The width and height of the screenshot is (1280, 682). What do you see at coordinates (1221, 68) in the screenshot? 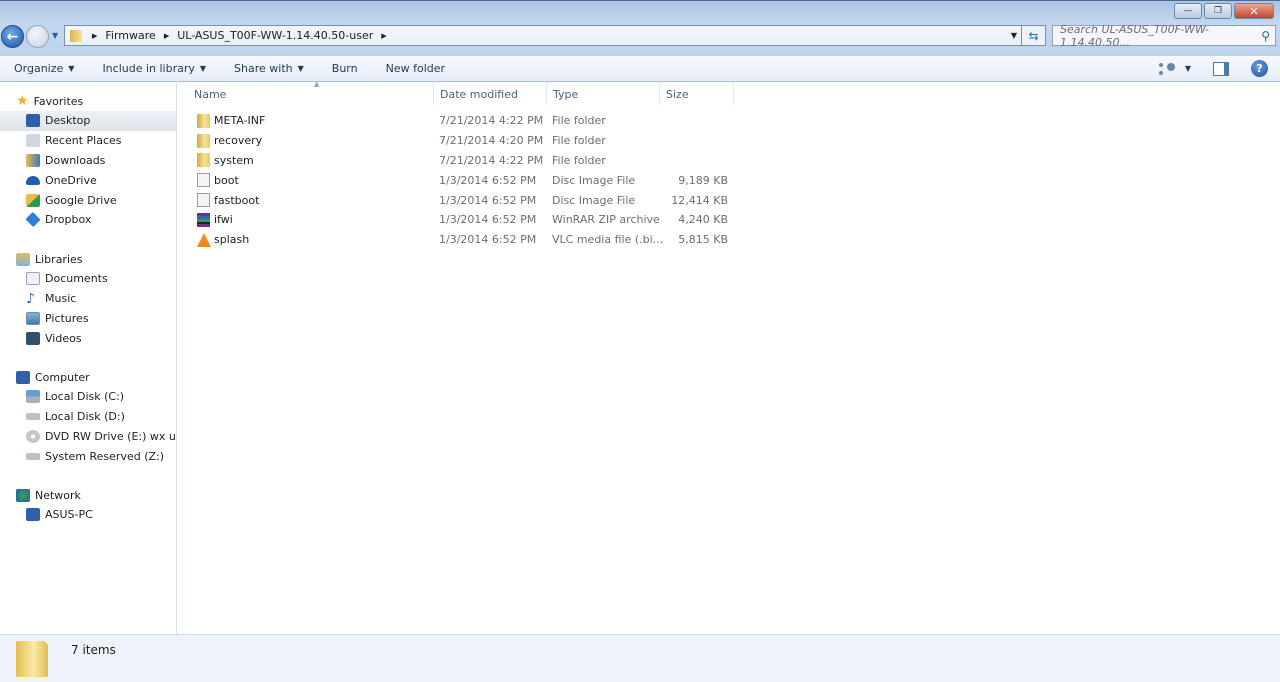
I see `preview-pane-button` at bounding box center [1221, 68].